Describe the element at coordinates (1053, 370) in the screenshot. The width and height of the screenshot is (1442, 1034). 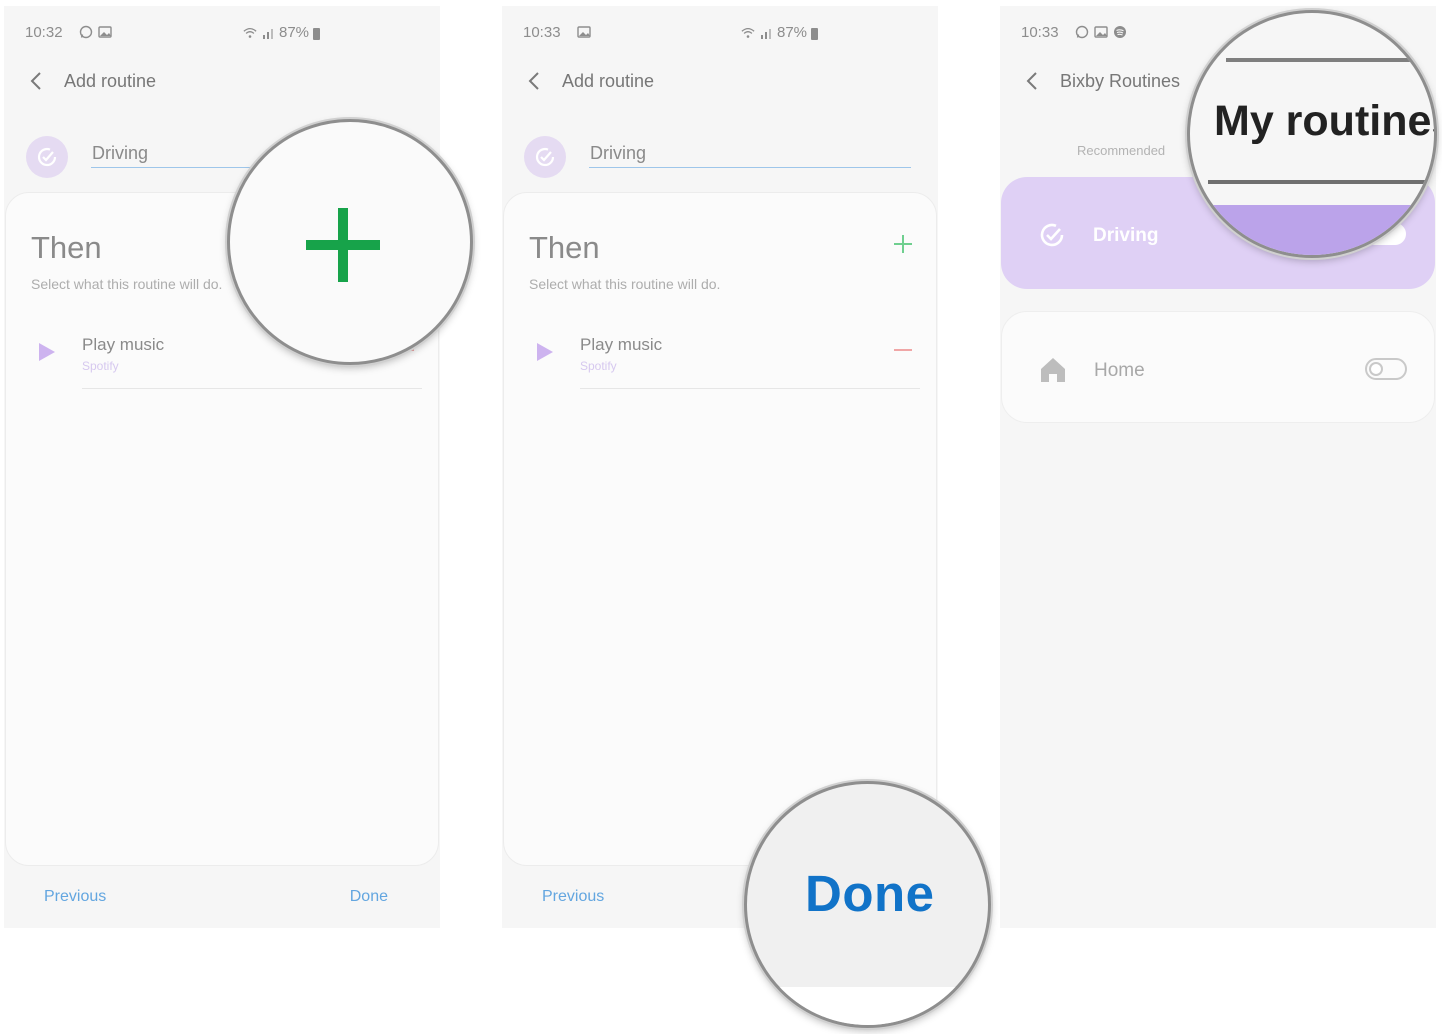
I see `home-icon` at that location.